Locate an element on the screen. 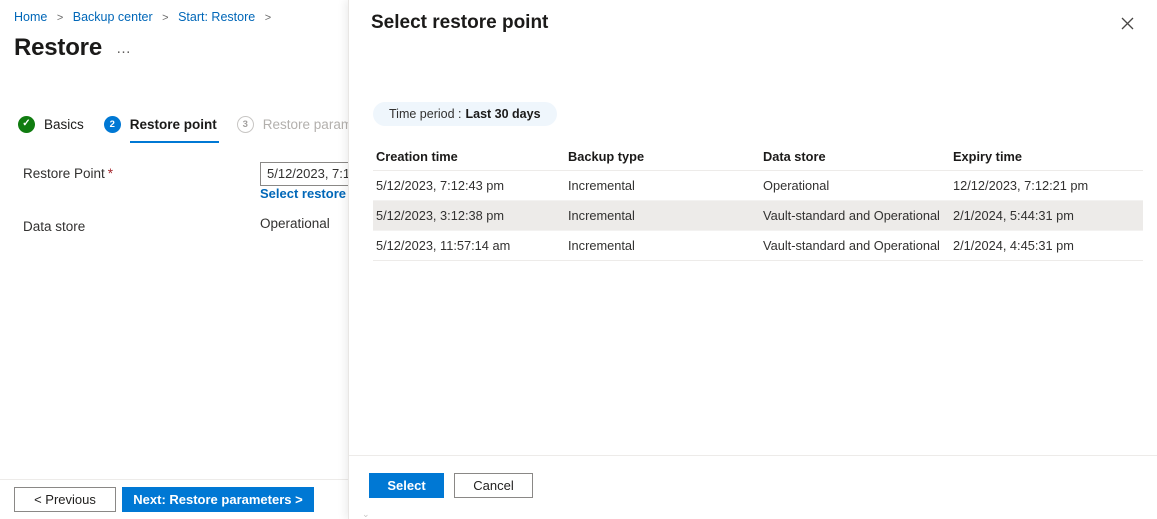 This screenshot has height=519, width=1157. cell-creation-time: 5/12/2023, 7:12:43 pm is located at coordinates (440, 185).